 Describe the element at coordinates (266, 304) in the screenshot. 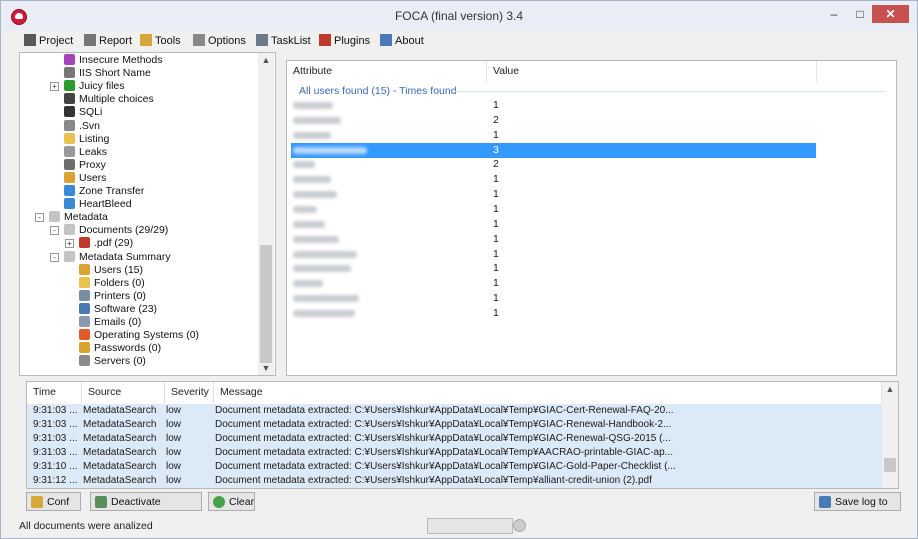

I see `tree-scroll-thumb` at that location.